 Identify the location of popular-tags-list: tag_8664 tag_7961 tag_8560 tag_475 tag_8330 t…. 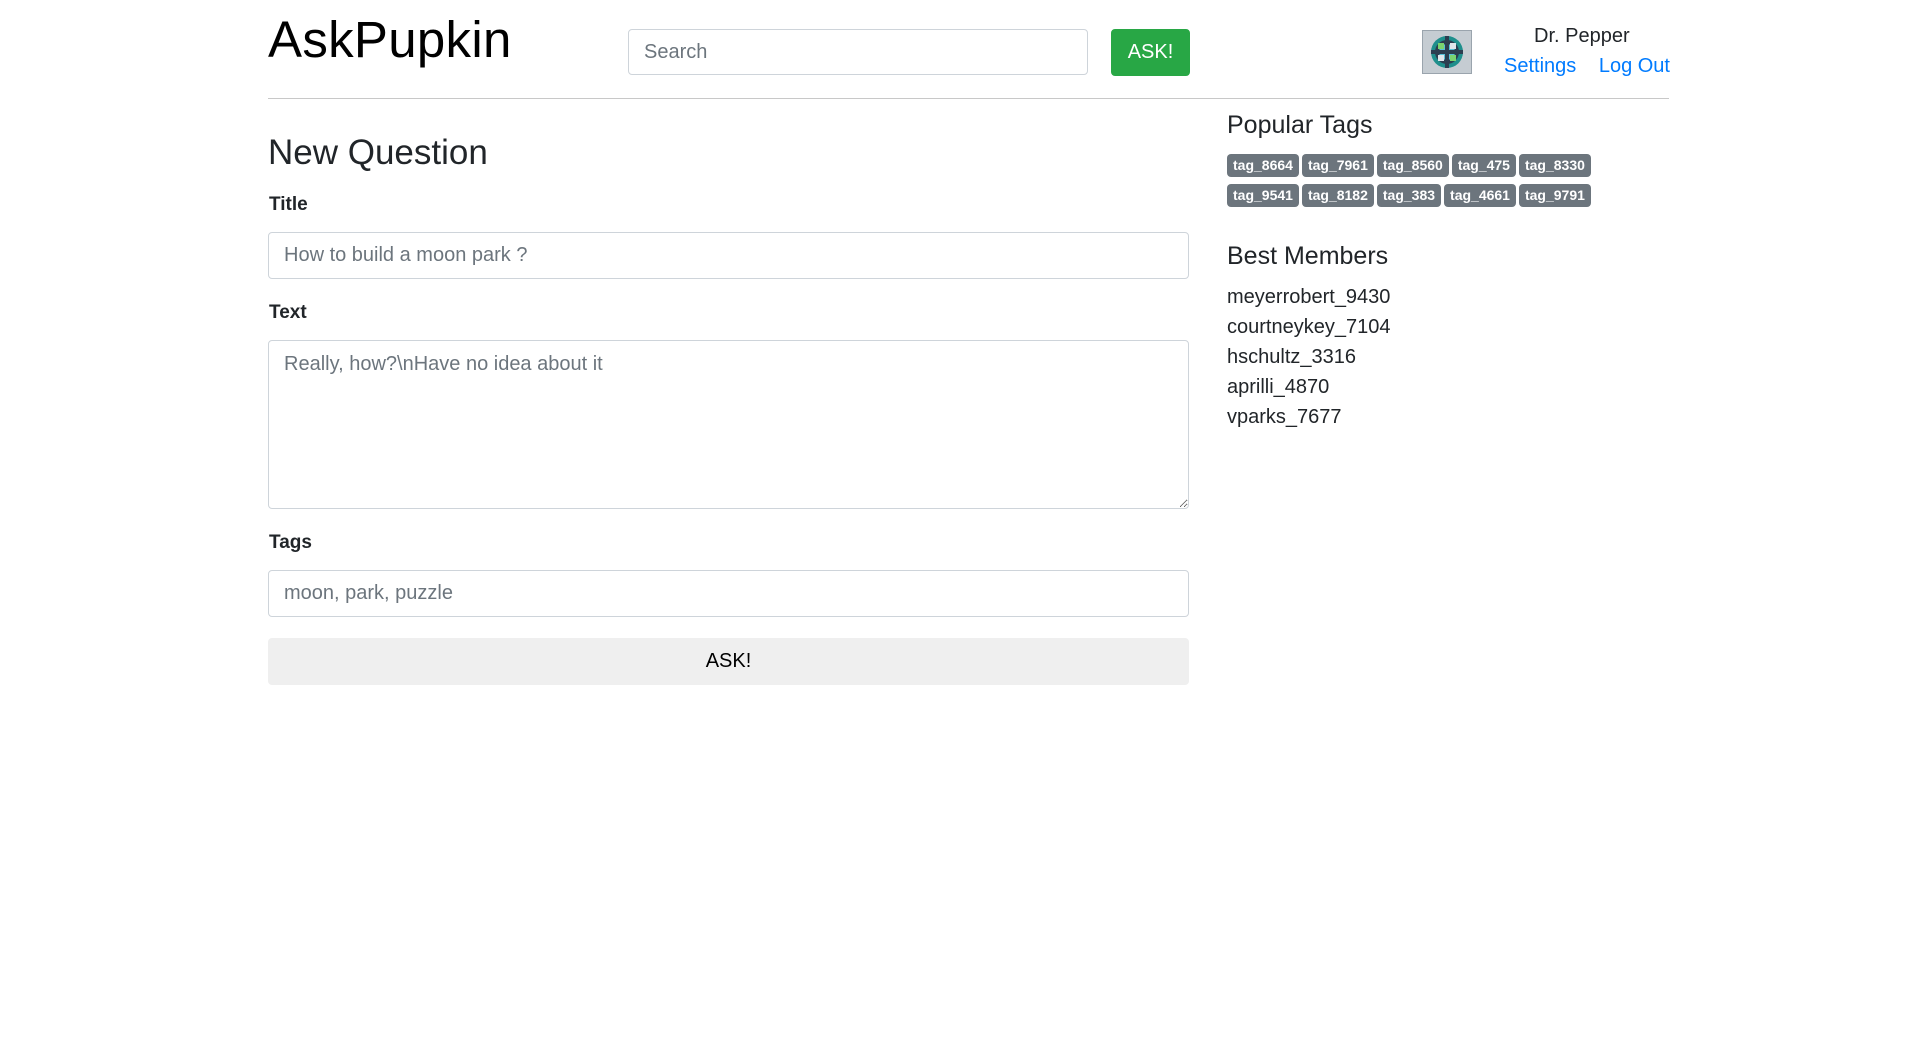
(1437, 184).